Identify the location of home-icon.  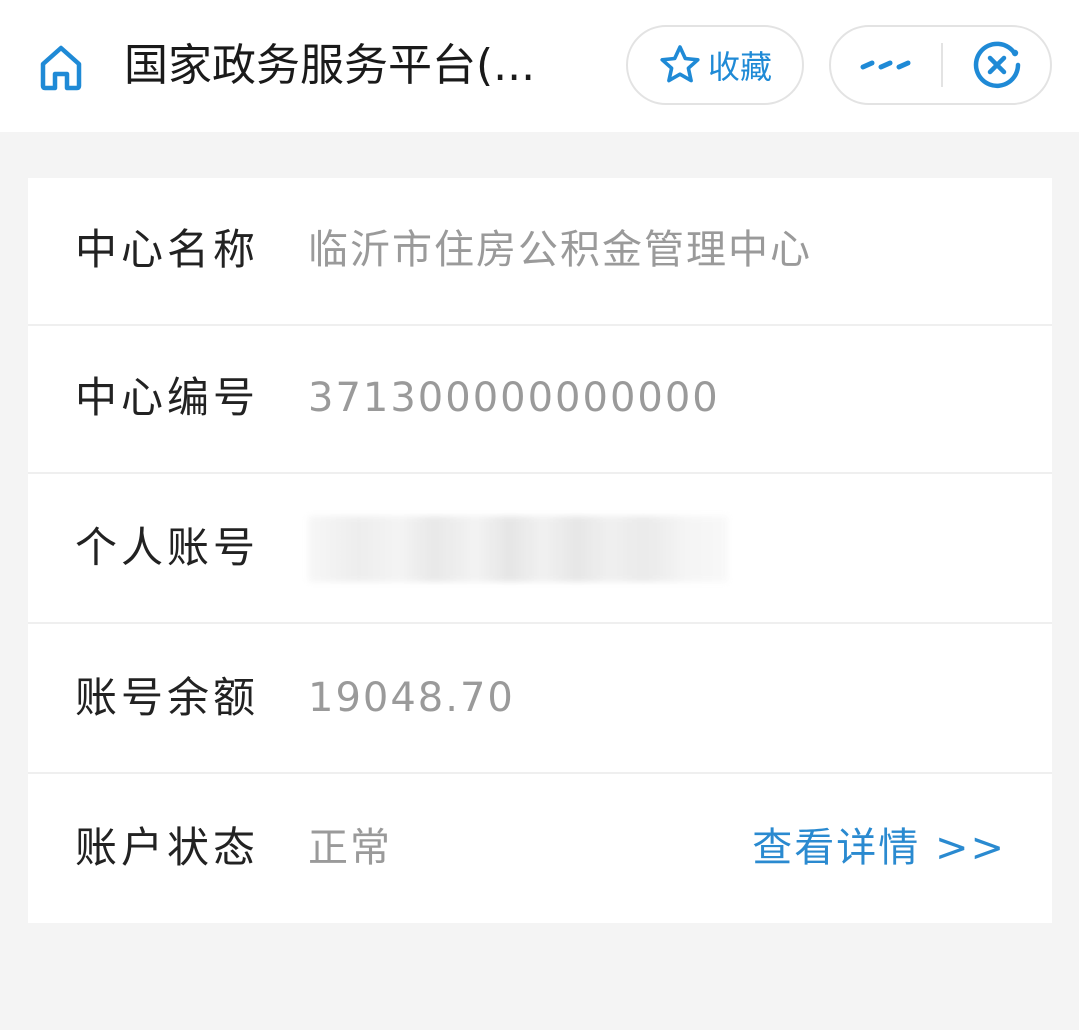
(61, 68).